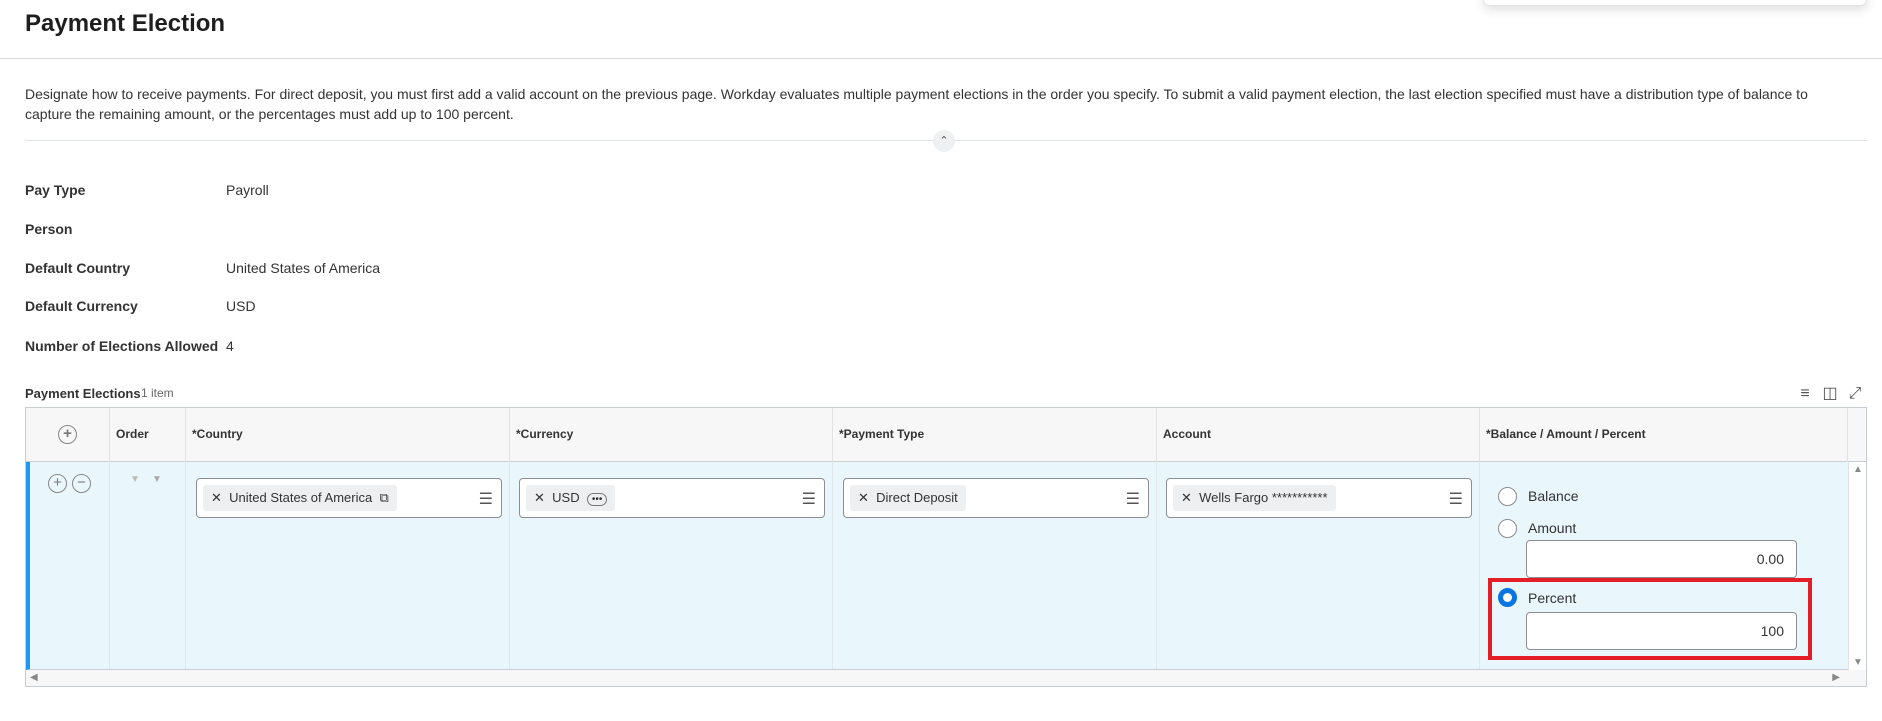  I want to click on highlight-box, so click(1650, 619).